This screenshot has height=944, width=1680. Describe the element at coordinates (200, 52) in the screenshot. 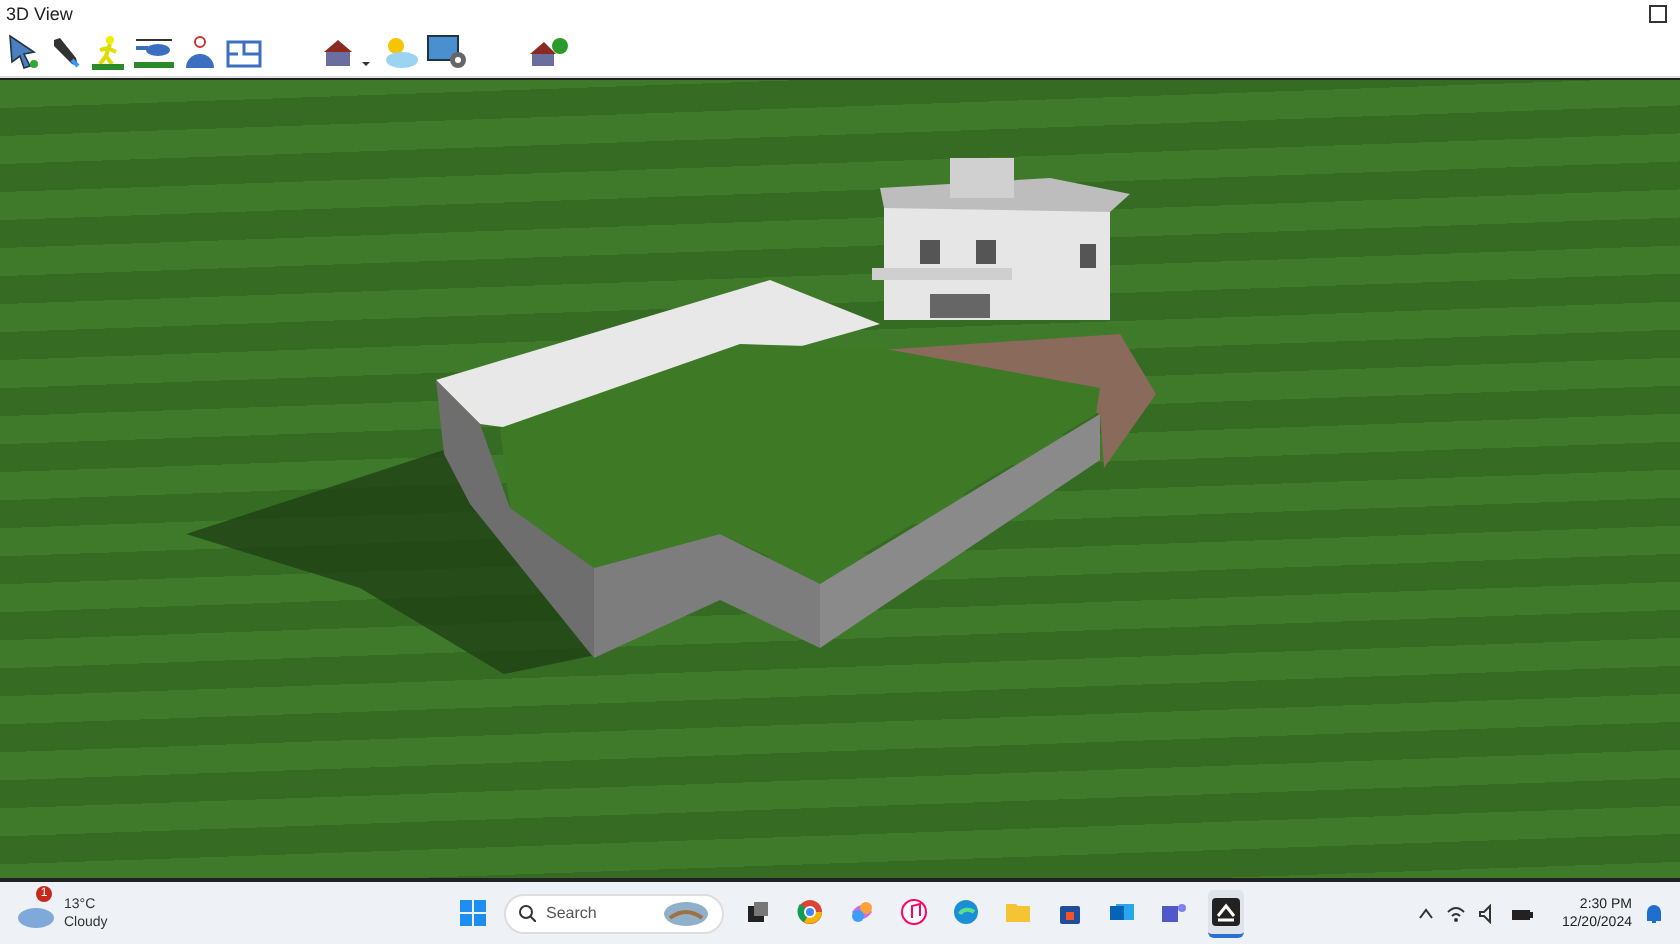

I see `person-globe-icon` at that location.